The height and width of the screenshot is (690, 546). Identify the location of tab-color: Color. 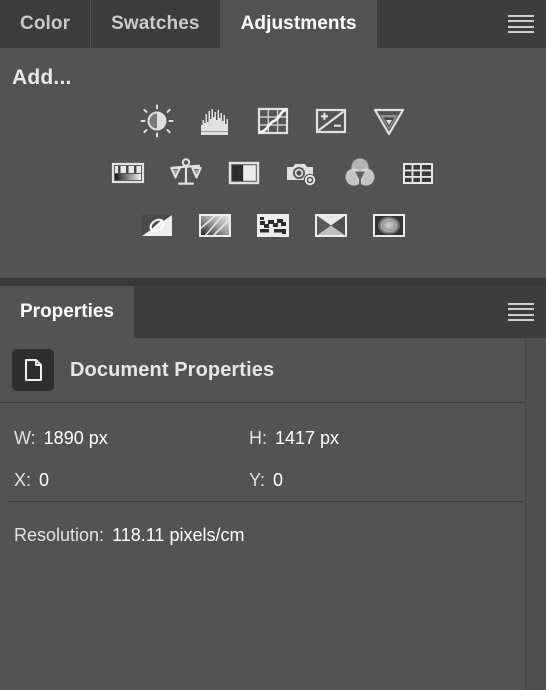
(46, 24).